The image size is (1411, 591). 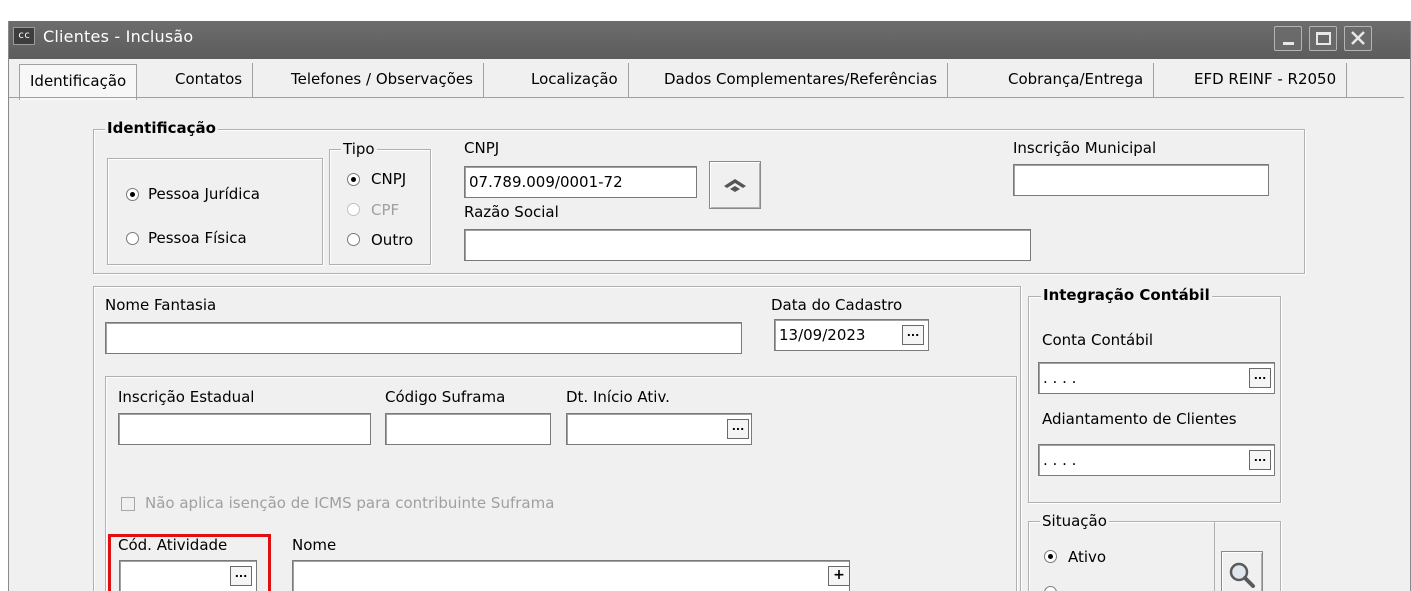 I want to click on search-button, so click(x=1242, y=571).